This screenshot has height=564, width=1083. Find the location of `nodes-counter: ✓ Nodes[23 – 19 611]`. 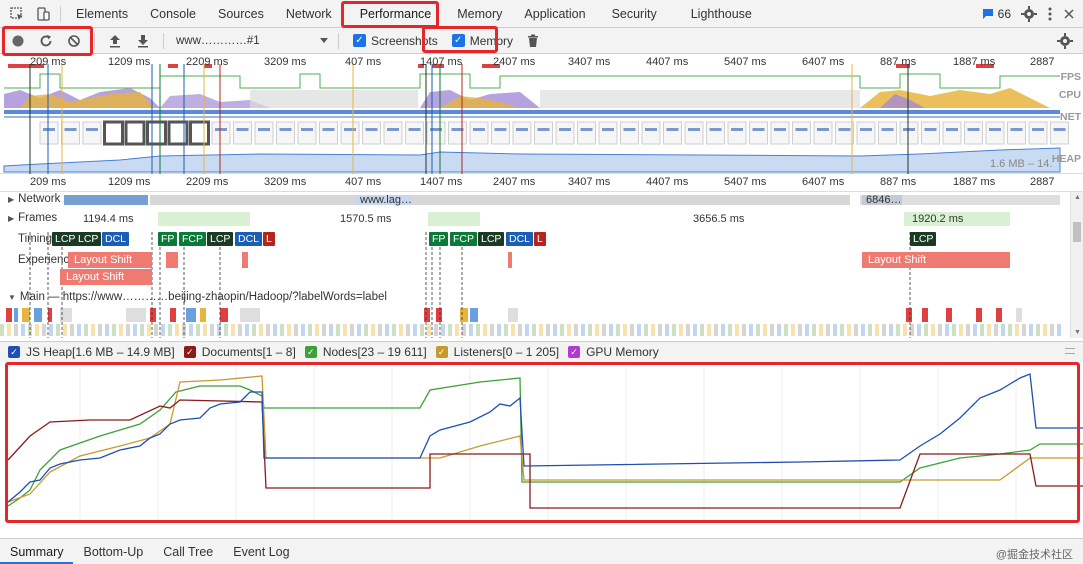

nodes-counter: ✓ Nodes[23 – 19 611] is located at coordinates (365, 352).